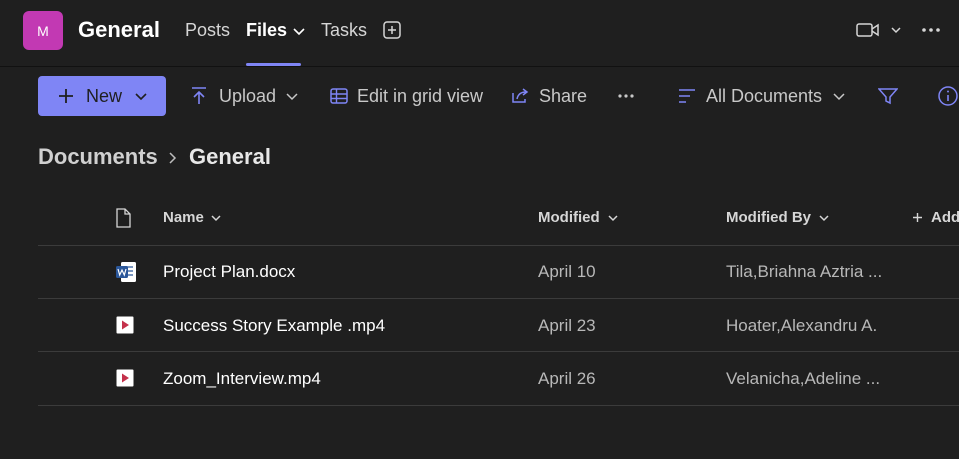 This screenshot has width=959, height=459. Describe the element at coordinates (569, 217) in the screenshot. I see `column-header-modified-label: Modified` at that location.